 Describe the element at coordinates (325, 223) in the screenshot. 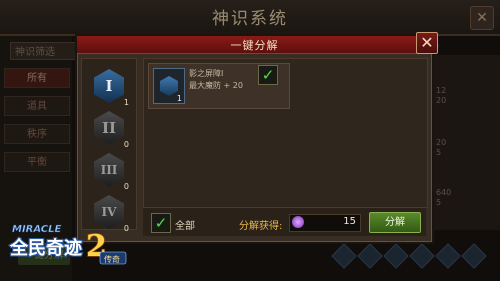

I see `gain-amount-box: 15` at that location.